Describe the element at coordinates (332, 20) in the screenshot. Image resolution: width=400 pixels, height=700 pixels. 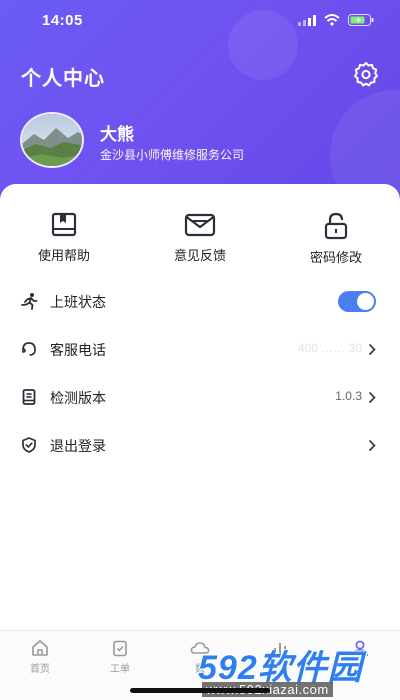
I see `wifi-icon` at that location.